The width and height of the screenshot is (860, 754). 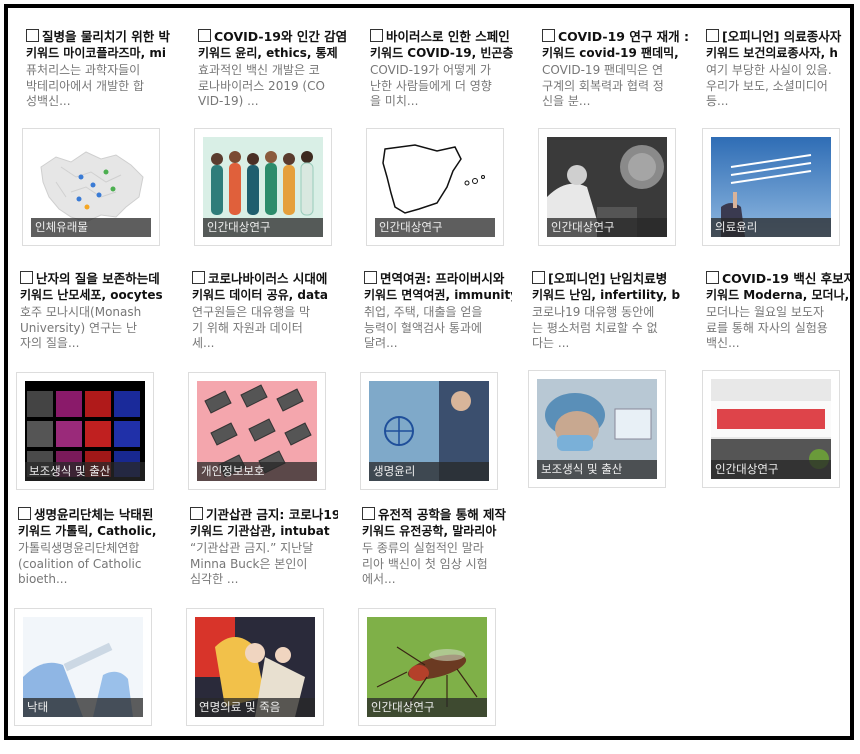 I want to click on mosquito-image: 인간대상연구, so click(x=427, y=667).